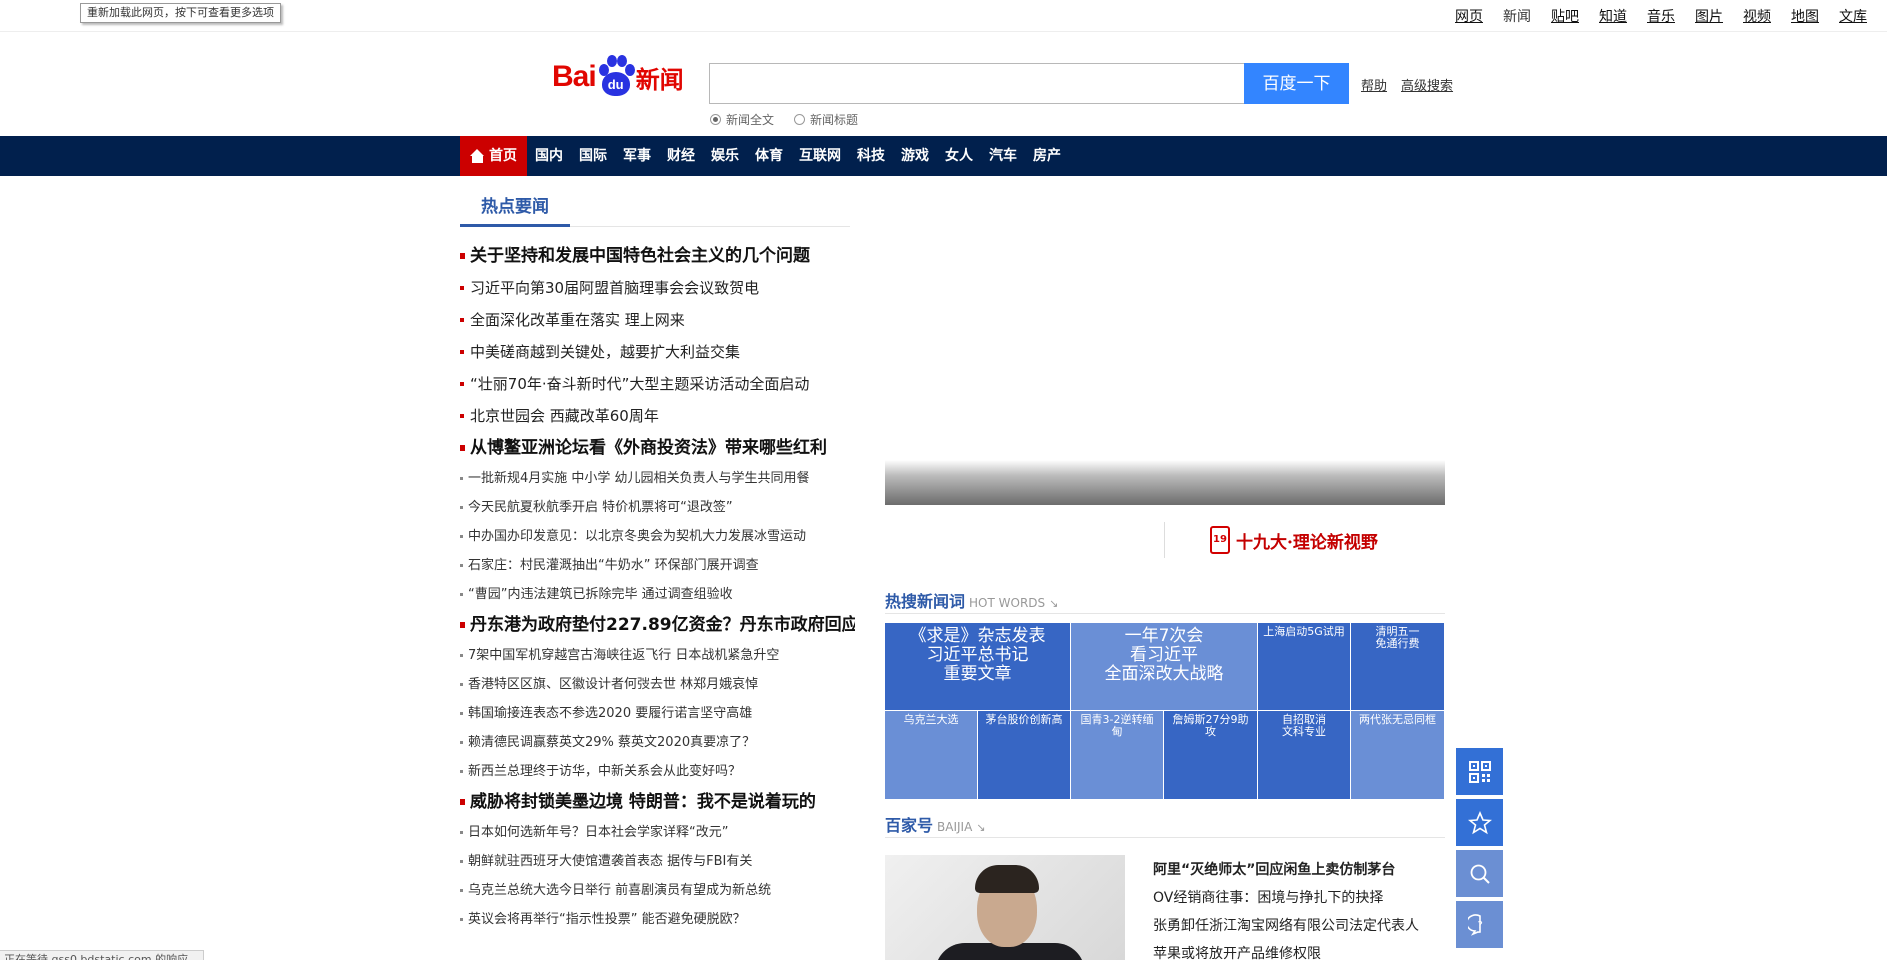  I want to click on top-link: 贴吧, so click(1565, 16).